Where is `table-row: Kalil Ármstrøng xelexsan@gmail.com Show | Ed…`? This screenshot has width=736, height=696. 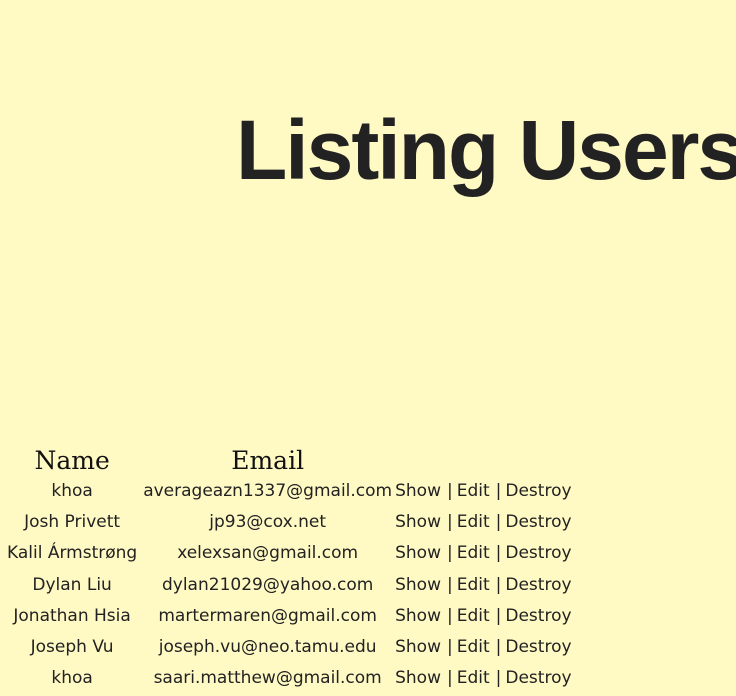 table-row: Kalil Ármstrøng xelexsan@gmail.com Show | Ed… is located at coordinates (289, 553).